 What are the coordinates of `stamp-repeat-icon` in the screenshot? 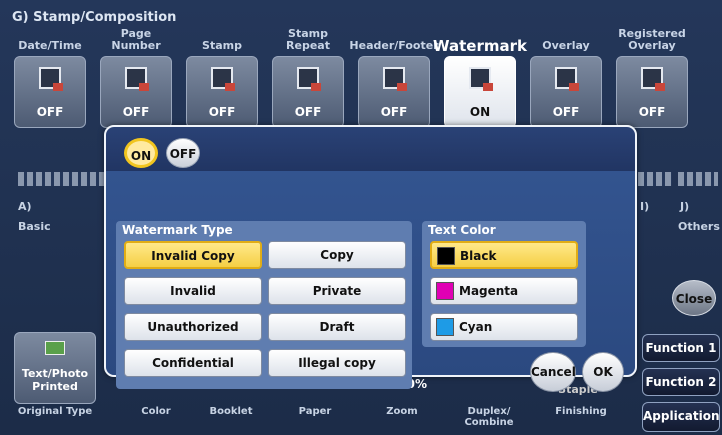 It's located at (309, 79).